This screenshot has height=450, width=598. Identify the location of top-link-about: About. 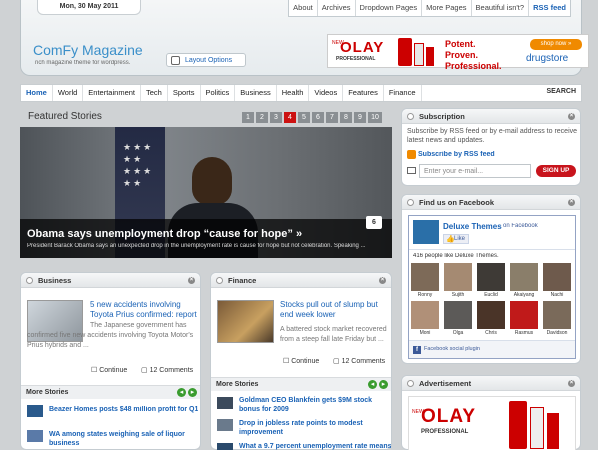
(303, 8).